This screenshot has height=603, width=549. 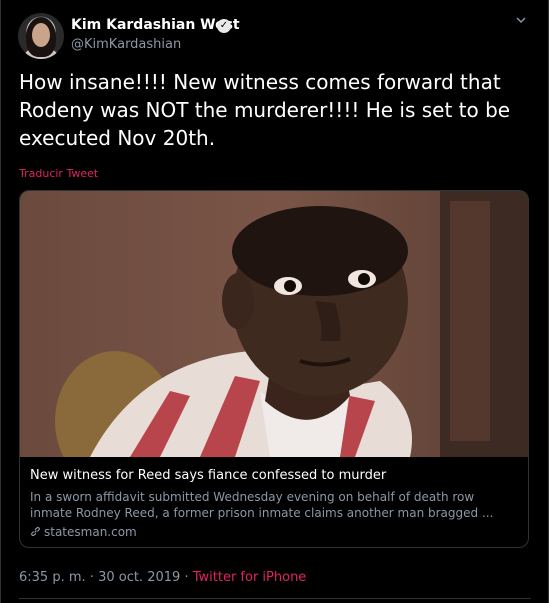 I want to click on divider, so click(x=275, y=598).